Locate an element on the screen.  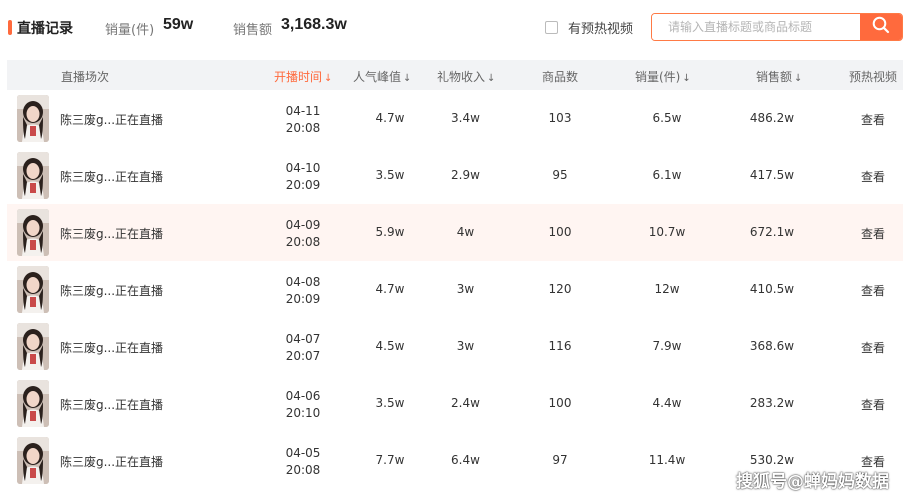
start-time: 20:07 is located at coordinates (303, 356).